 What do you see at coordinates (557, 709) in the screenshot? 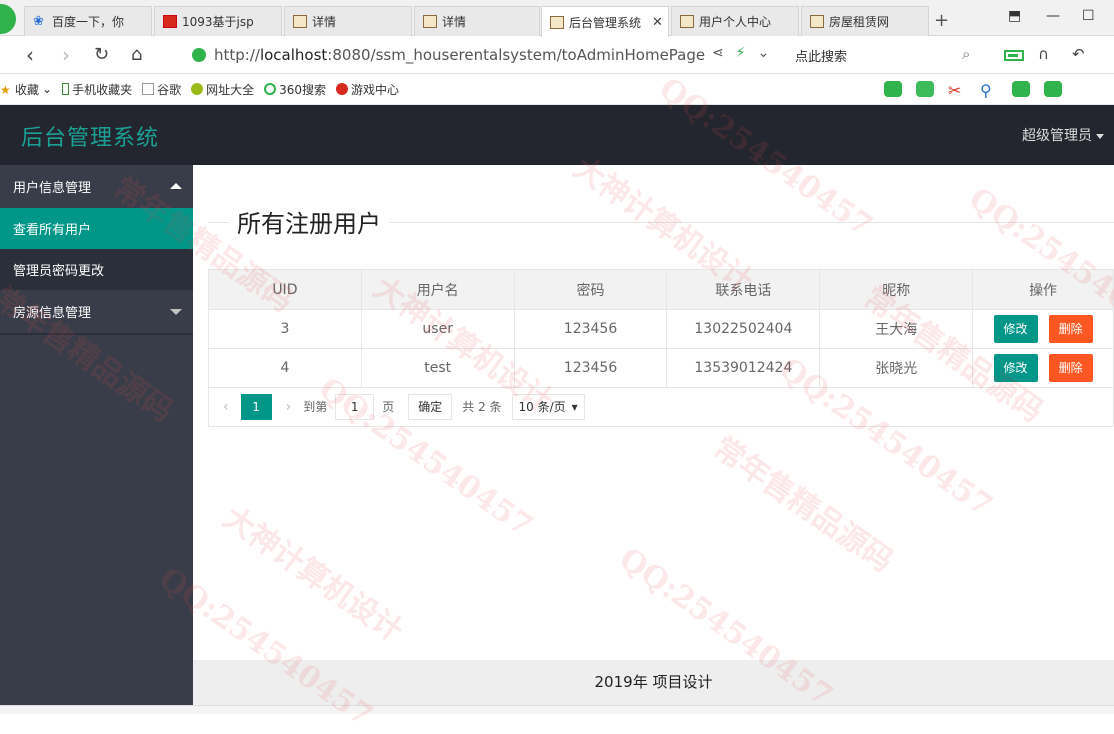
I see `status-bar` at bounding box center [557, 709].